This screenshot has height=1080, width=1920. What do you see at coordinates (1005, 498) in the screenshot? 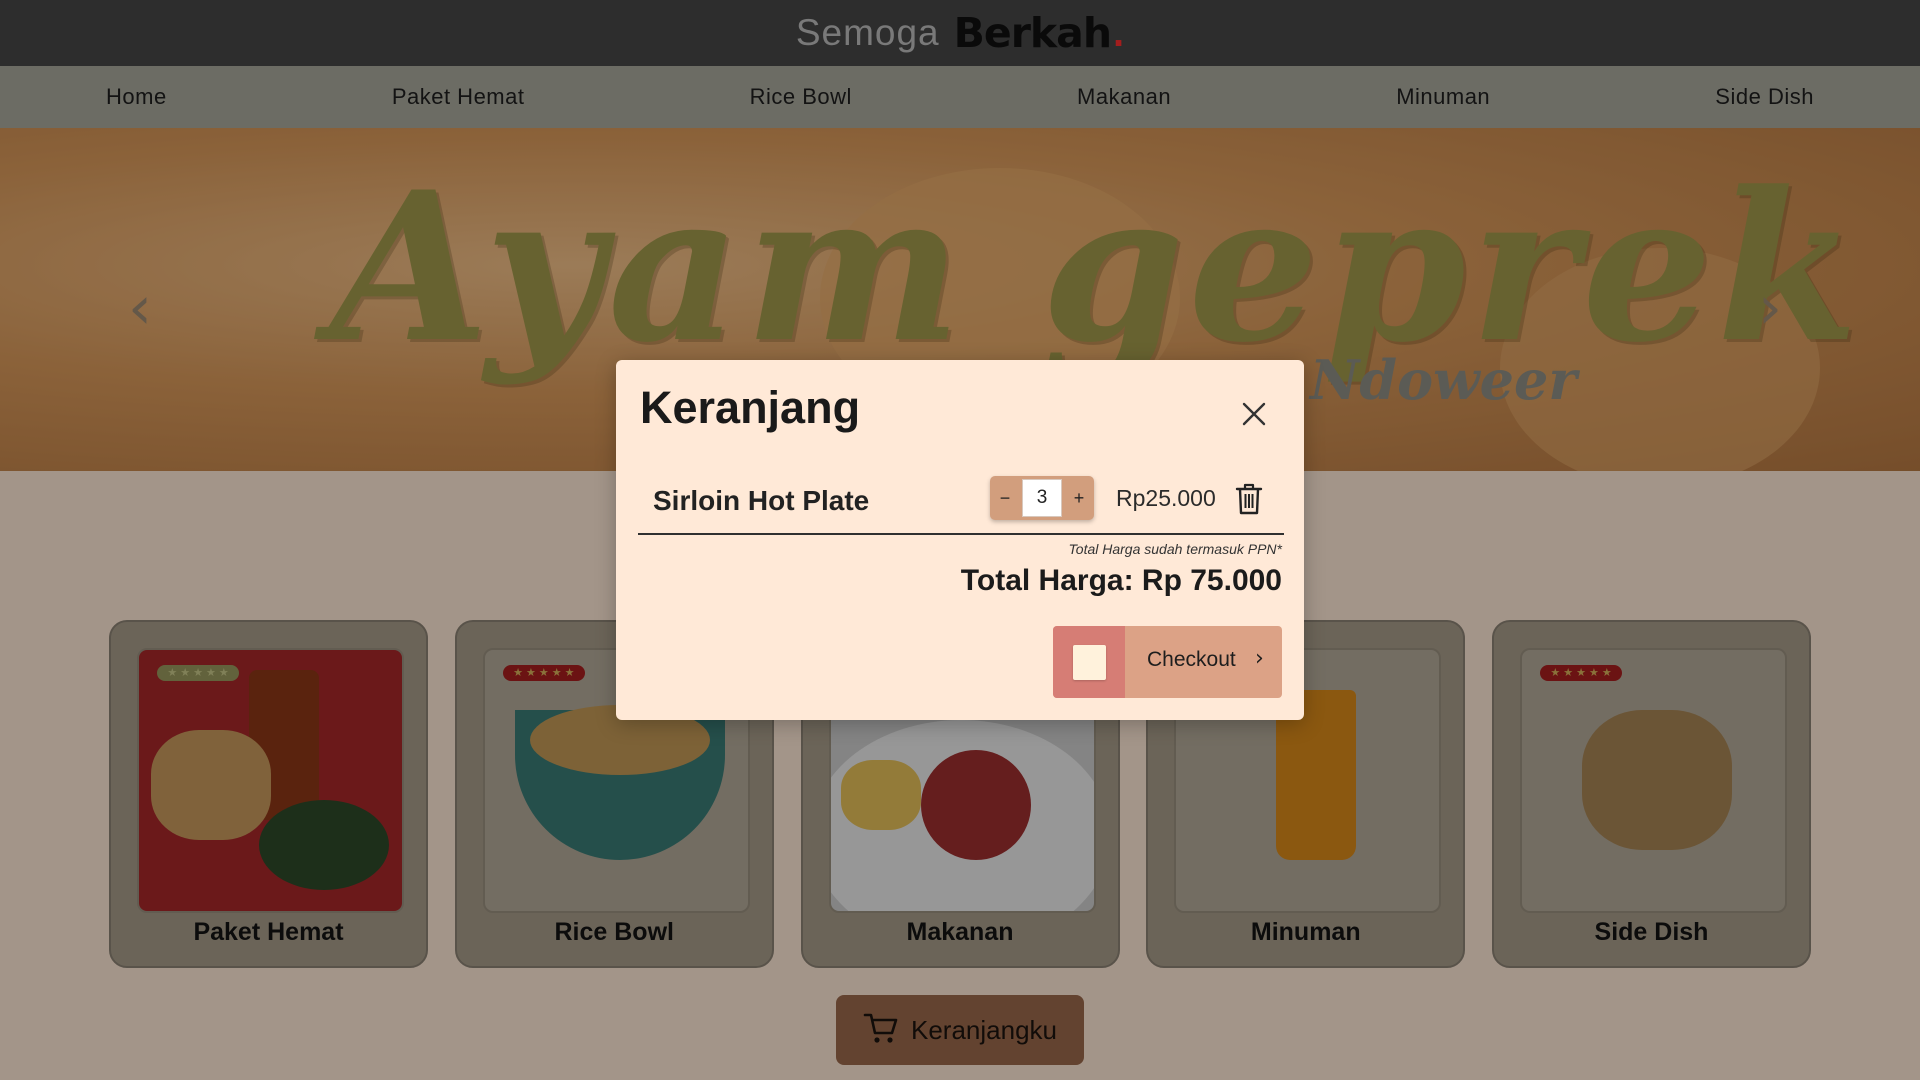
I see `decrease-quantity-button: −` at bounding box center [1005, 498].